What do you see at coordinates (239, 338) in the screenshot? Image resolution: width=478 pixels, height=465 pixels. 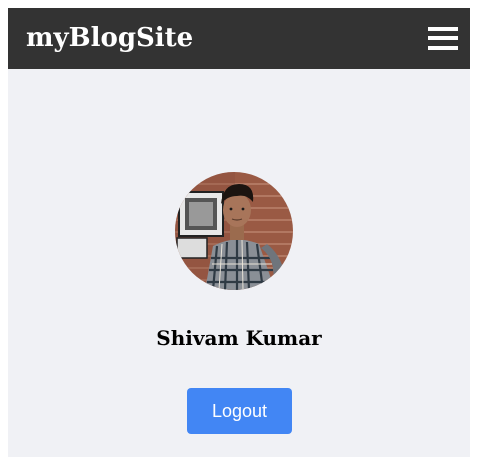 I see `profile-name: Shivam Kumar` at bounding box center [239, 338].